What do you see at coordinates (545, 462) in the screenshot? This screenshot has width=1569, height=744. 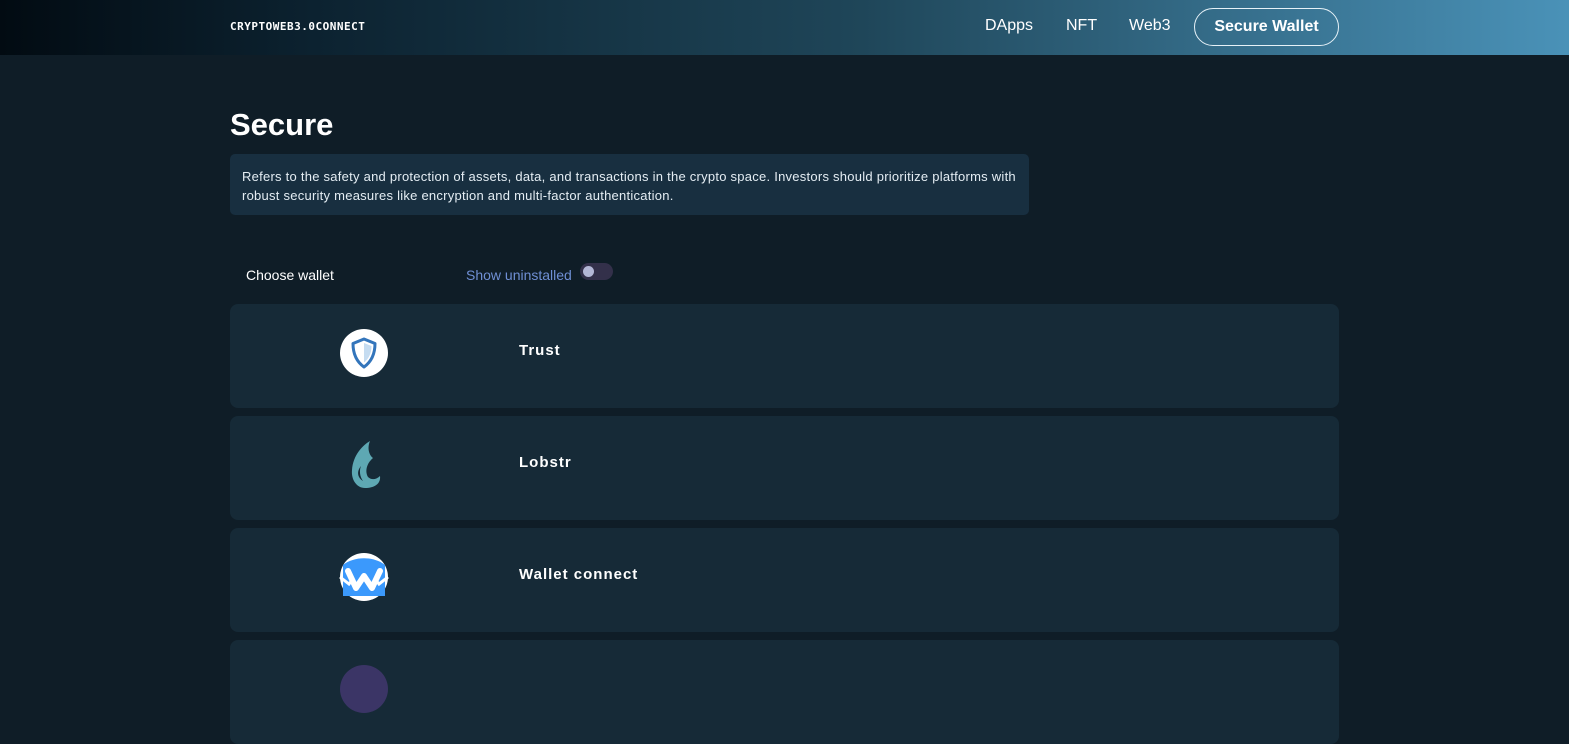 I see `wallet-name: Lobstr` at bounding box center [545, 462].